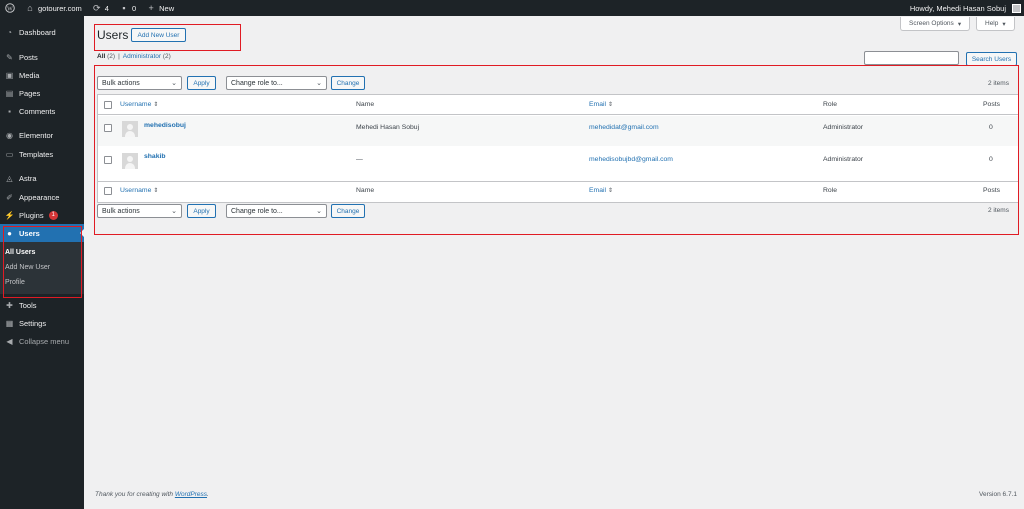 This screenshot has width=1024, height=509. Describe the element at coordinates (139, 190) in the screenshot. I see `column-username-footer: Username ⇕` at that location.